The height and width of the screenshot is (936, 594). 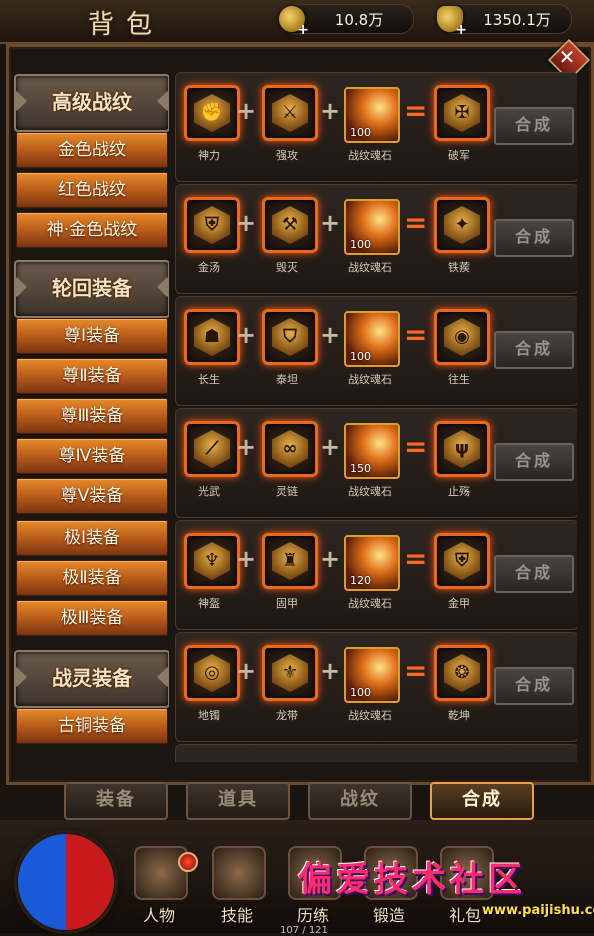 I want to click on result-slot: ❂, so click(x=462, y=673).